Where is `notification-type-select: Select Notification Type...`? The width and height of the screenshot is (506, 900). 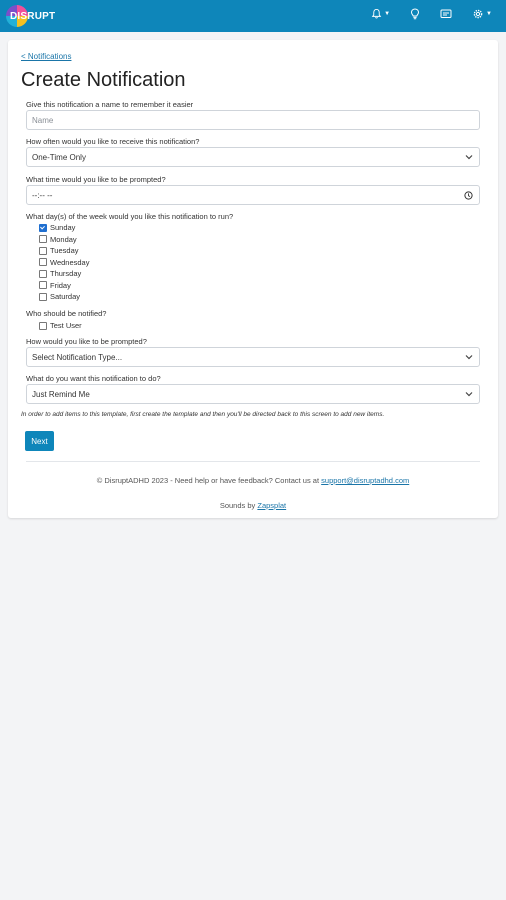
notification-type-select: Select Notification Type... is located at coordinates (253, 357).